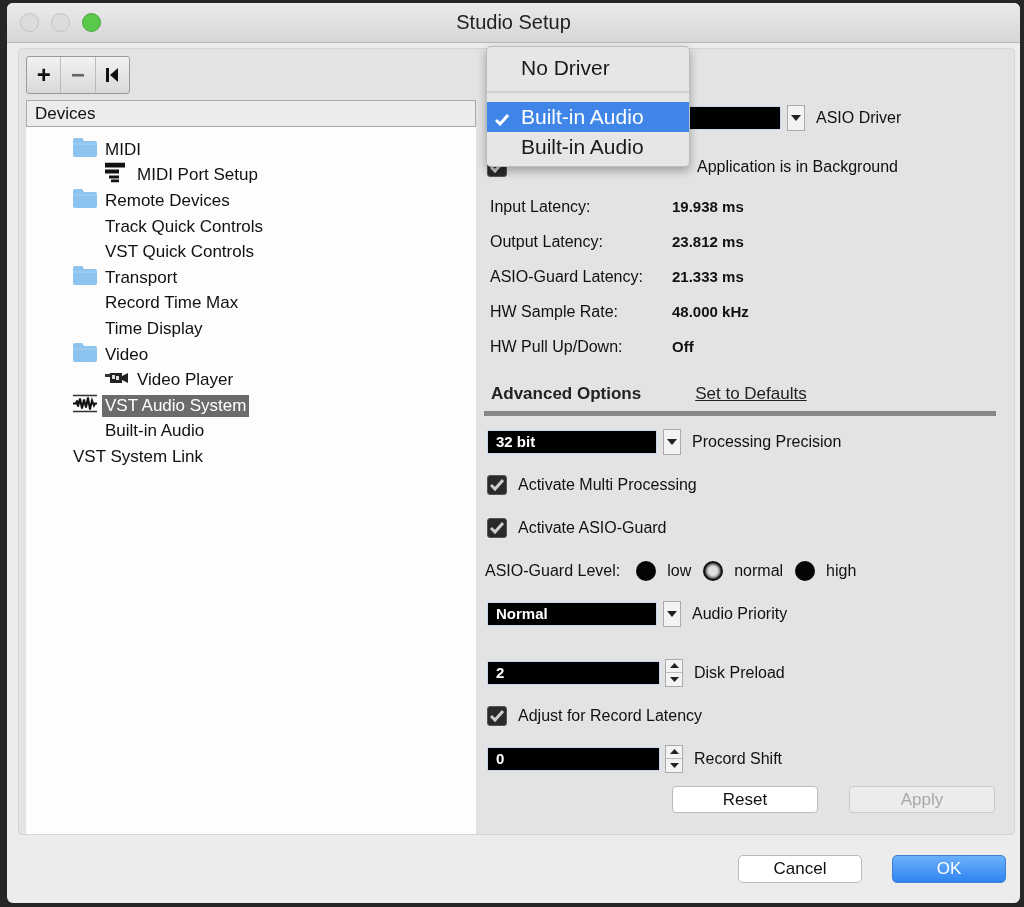  What do you see at coordinates (745, 799) in the screenshot?
I see `action-button: Reset` at bounding box center [745, 799].